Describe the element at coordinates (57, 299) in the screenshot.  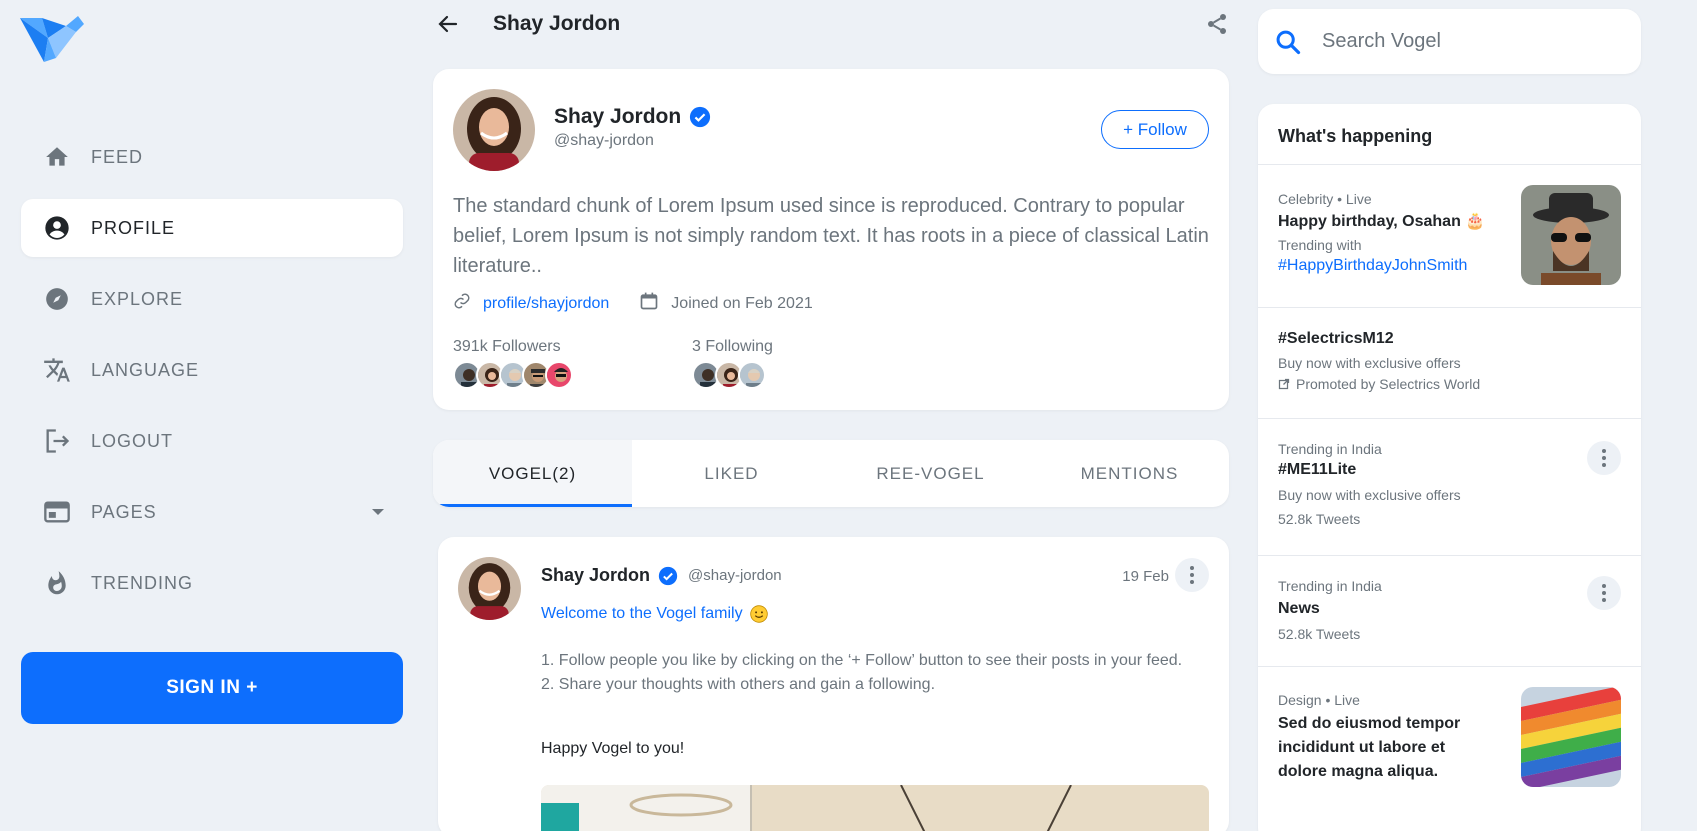
I see `compass-icon` at that location.